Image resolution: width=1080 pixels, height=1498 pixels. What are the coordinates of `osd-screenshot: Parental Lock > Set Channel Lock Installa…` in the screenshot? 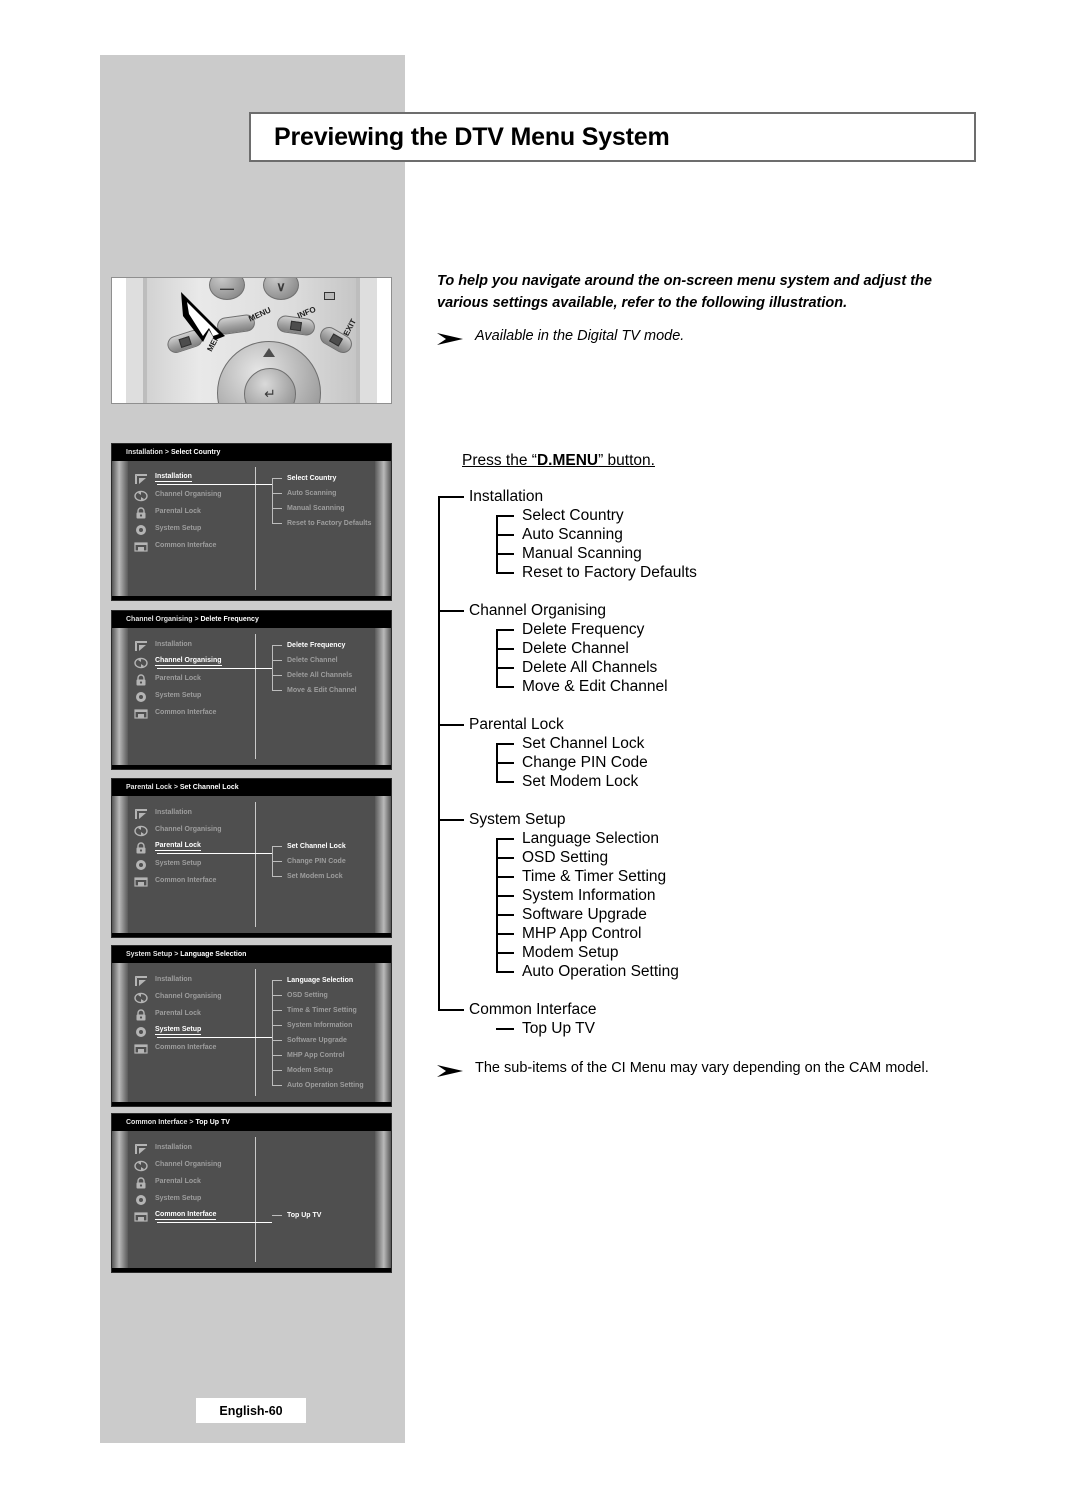 It's located at (251, 858).